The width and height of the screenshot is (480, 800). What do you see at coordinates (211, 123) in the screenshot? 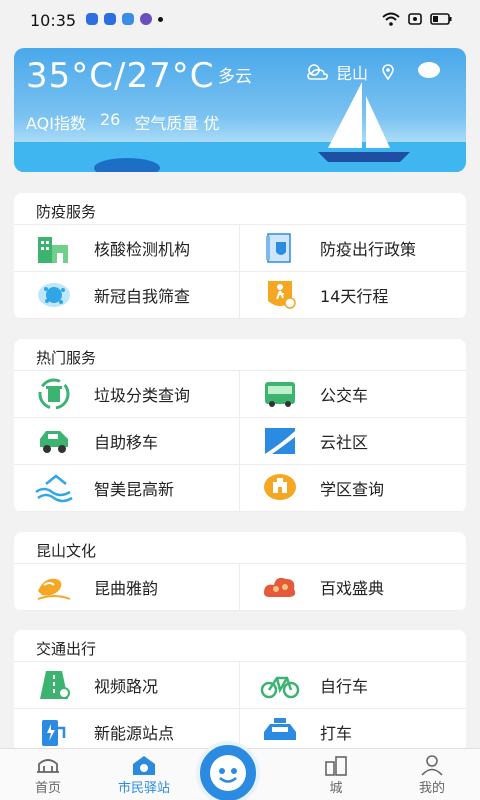
I see `quality-value: 优` at bounding box center [211, 123].